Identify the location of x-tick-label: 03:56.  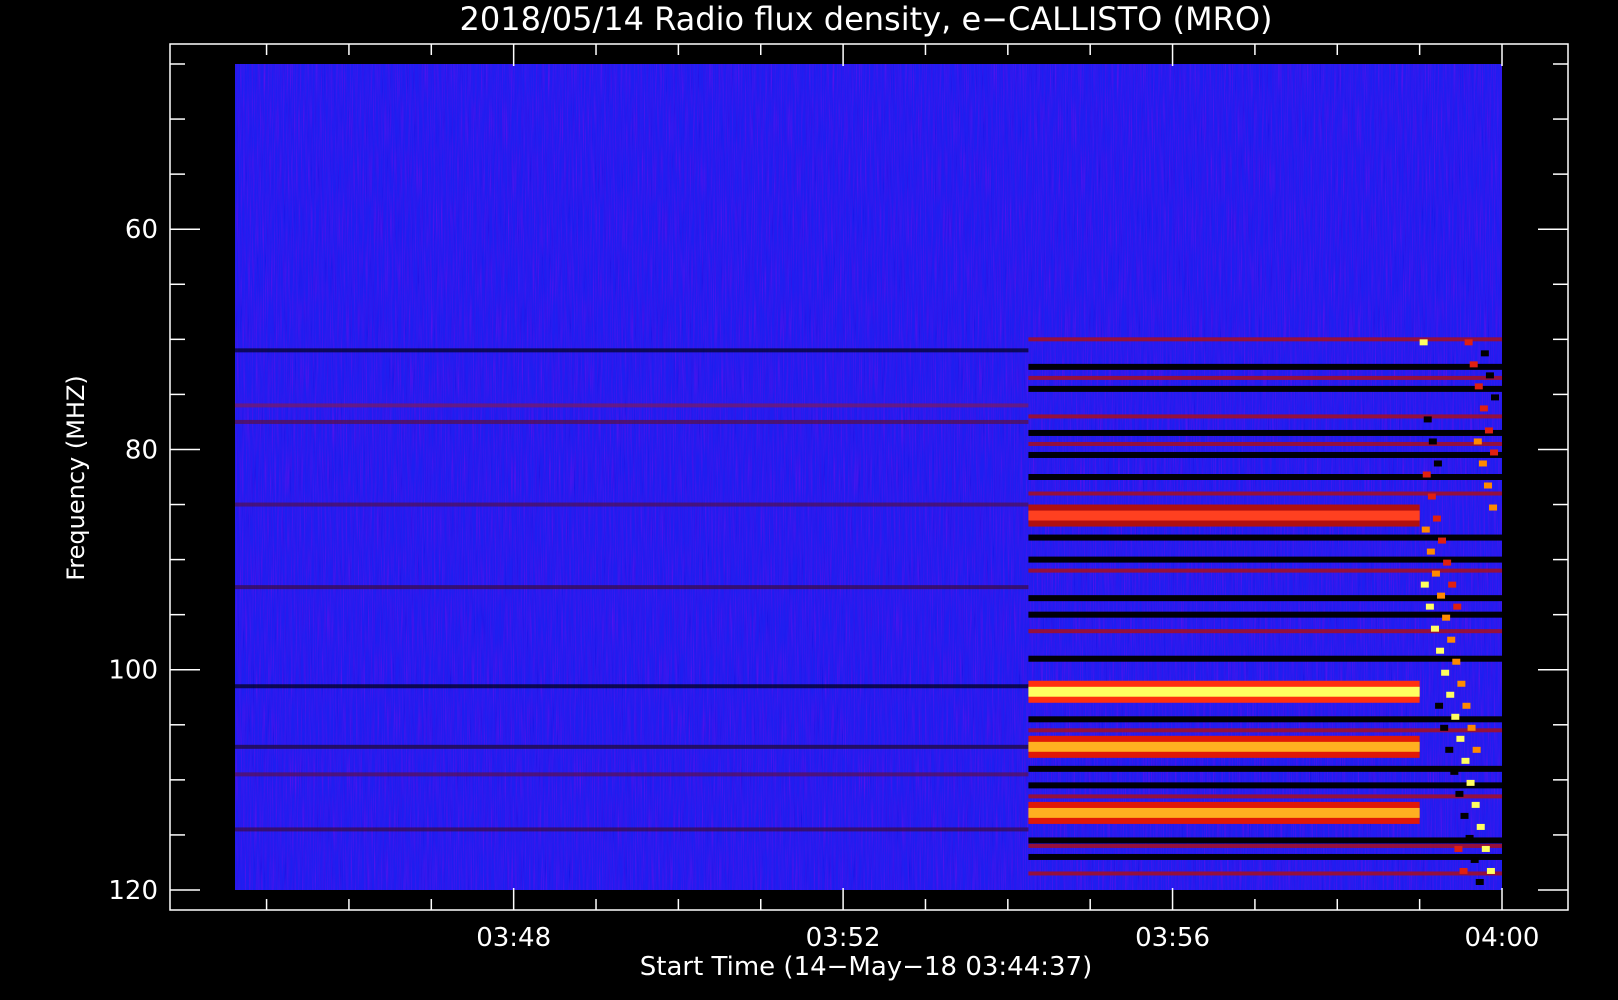
(1172, 938).